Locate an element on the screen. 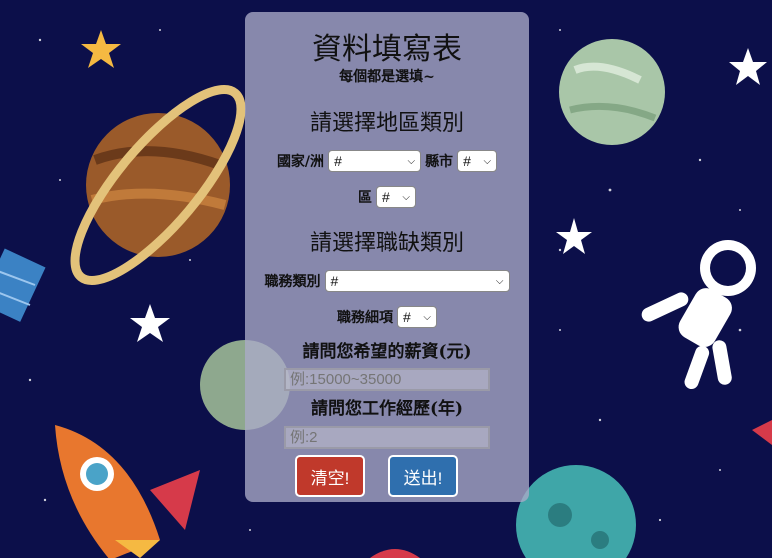  country-value: # is located at coordinates (338, 161).